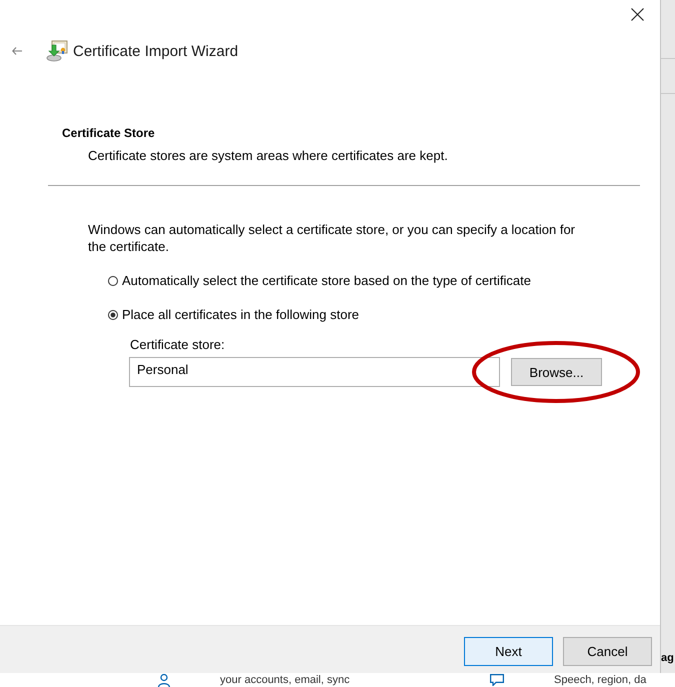 Image resolution: width=675 pixels, height=687 pixels. I want to click on cancel-button: Cancel, so click(607, 651).